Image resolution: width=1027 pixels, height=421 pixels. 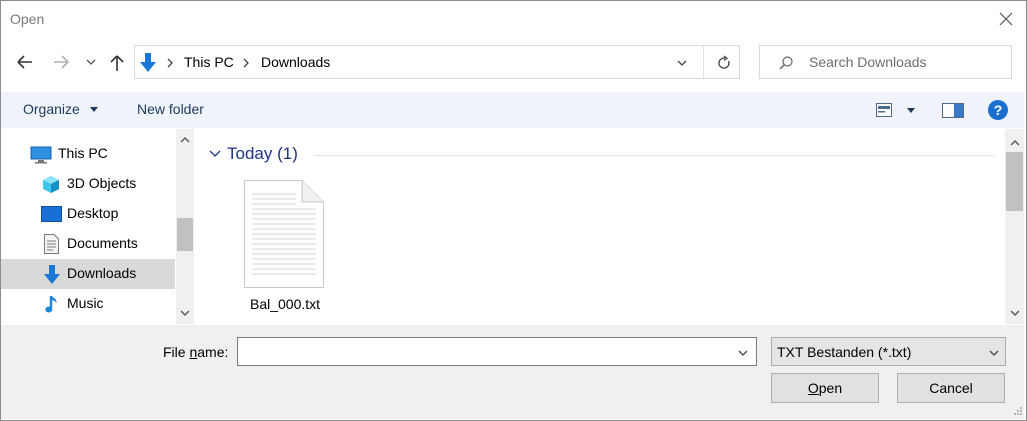 I want to click on file-type-select: TXT Bestanden (*.txt), so click(x=888, y=351).